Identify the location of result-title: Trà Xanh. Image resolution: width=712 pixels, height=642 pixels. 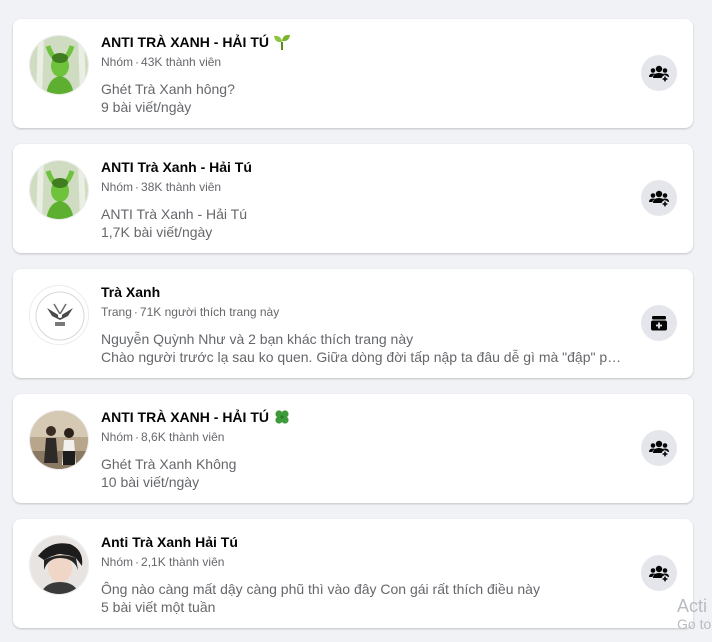
(362, 292).